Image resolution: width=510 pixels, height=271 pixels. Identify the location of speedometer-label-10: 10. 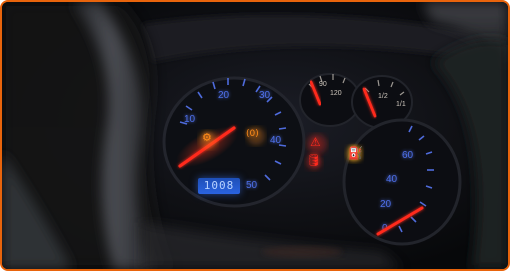
(190, 119).